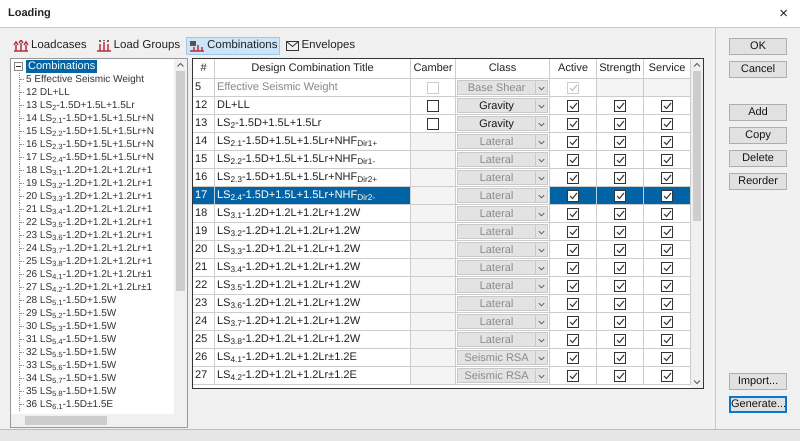  I want to click on tree-item: 34 LS$_{5.7}$-1.5D+1.5W, so click(71, 378).